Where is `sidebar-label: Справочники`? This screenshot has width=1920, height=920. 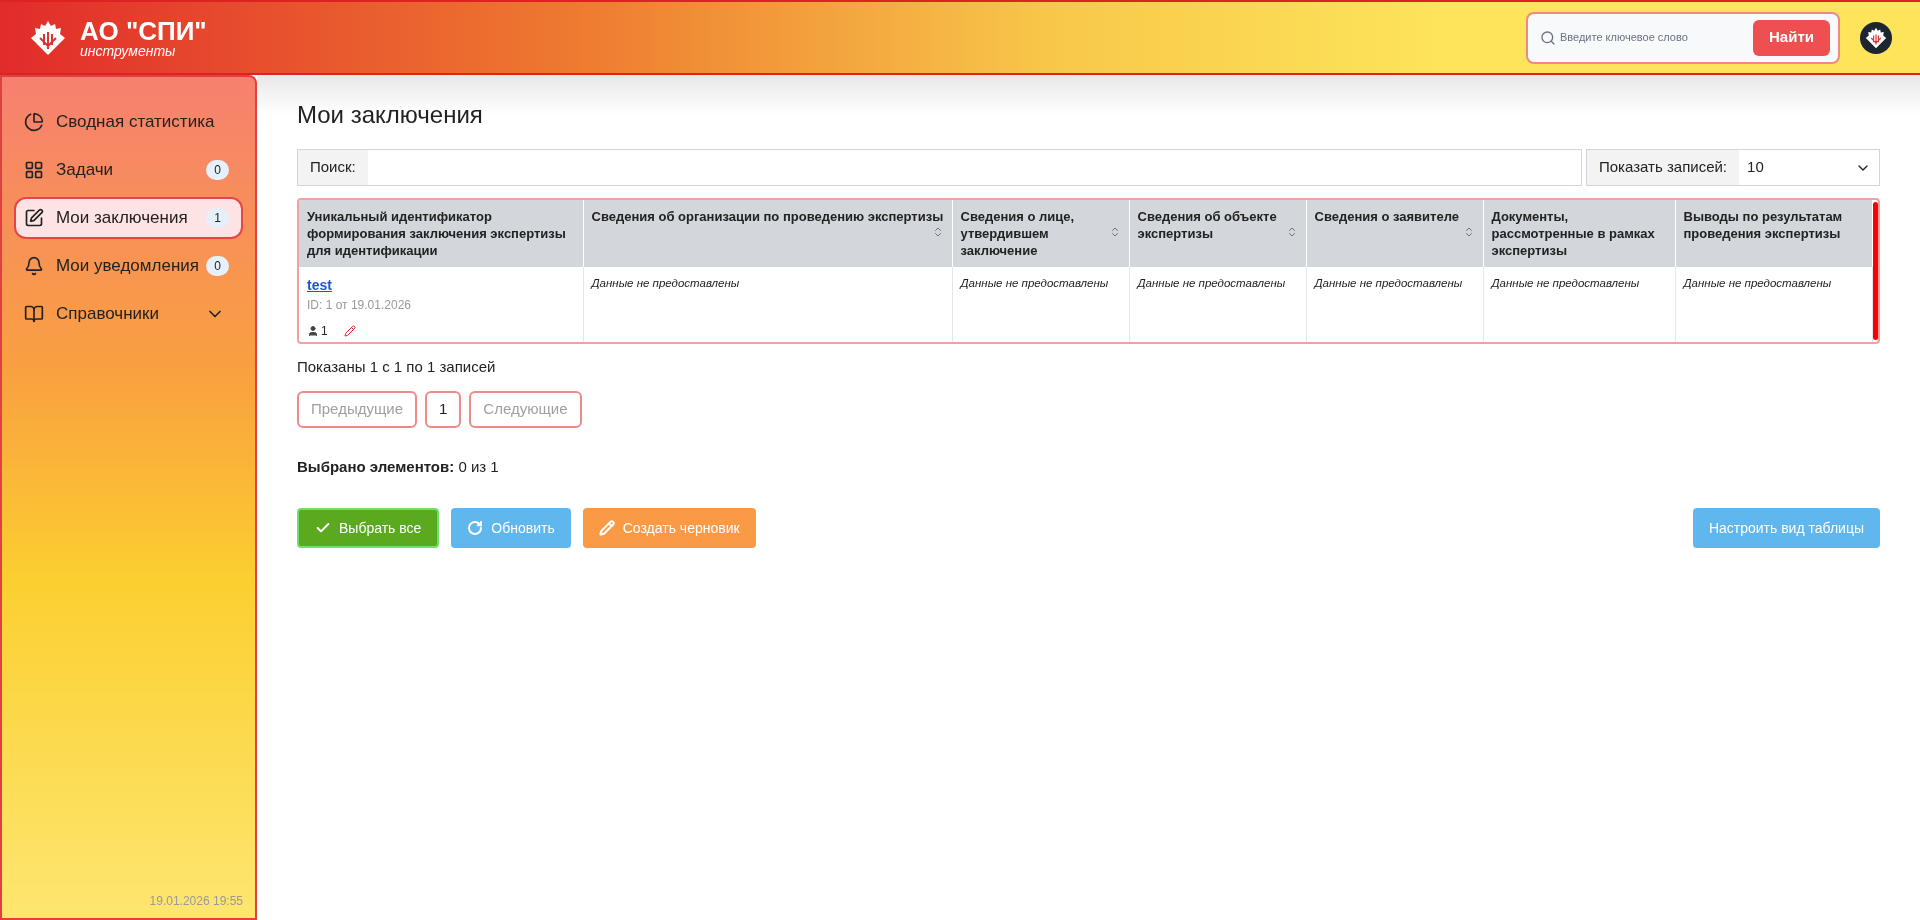
sidebar-label: Справочники is located at coordinates (108, 314).